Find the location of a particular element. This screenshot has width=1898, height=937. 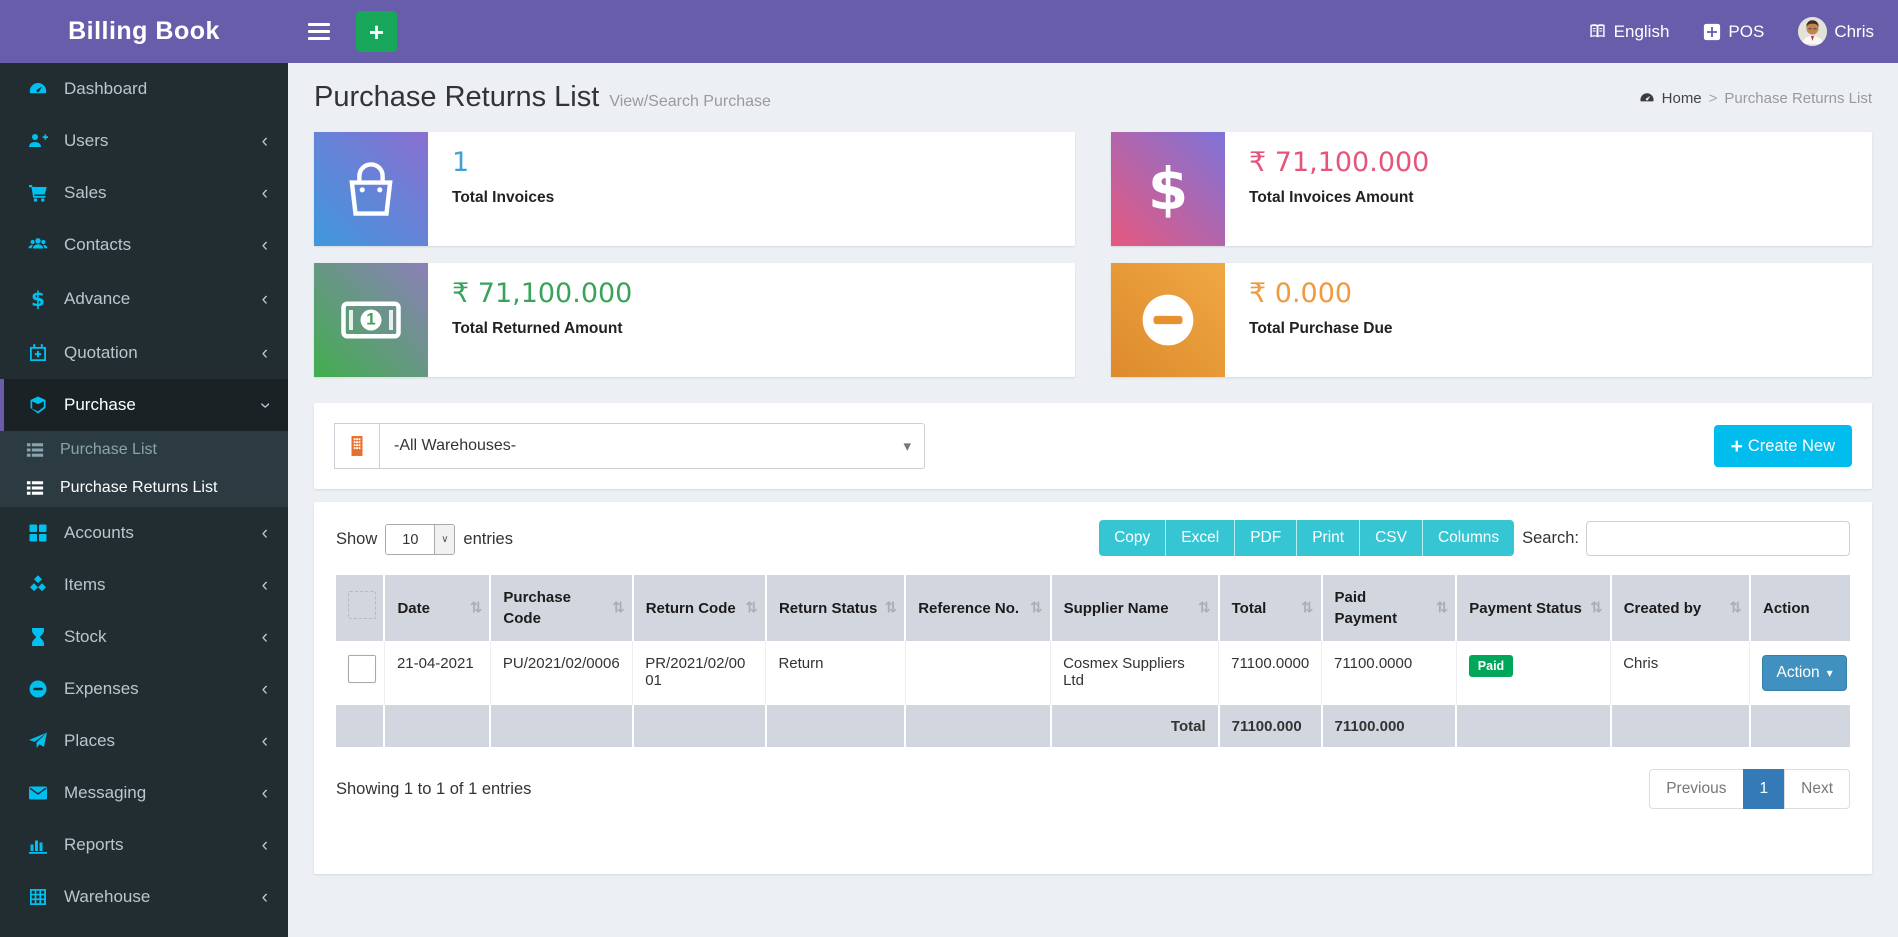

show-label: Show is located at coordinates (357, 539).